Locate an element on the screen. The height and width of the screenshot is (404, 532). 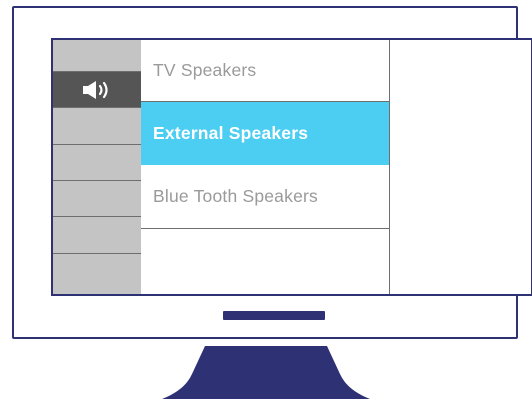
speaker-volume-icon is located at coordinates (97, 89).